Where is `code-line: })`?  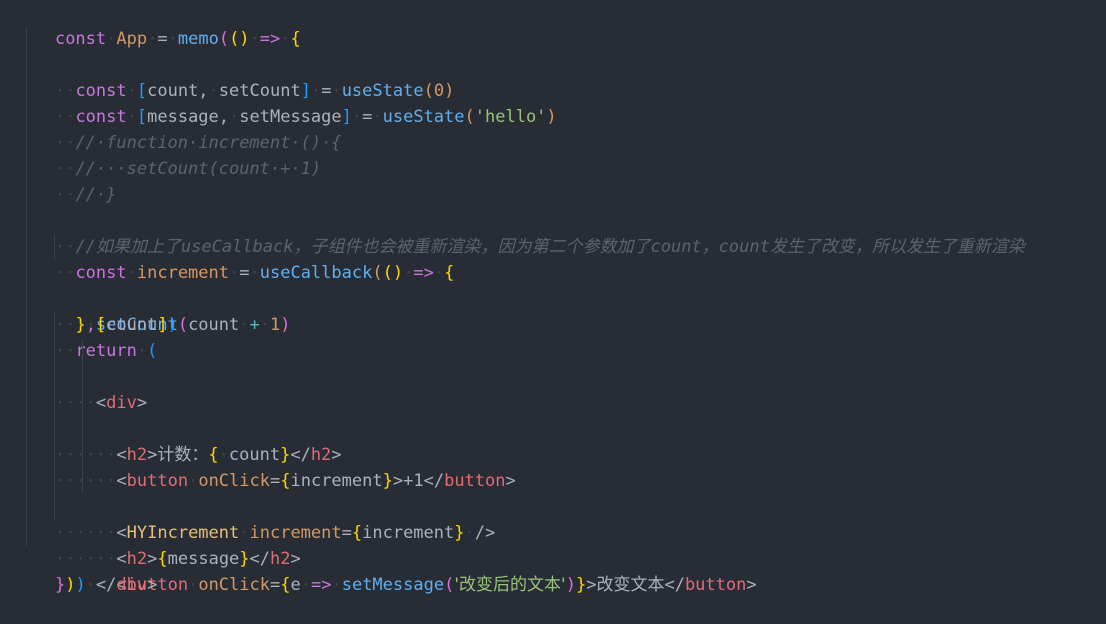
code-line: }) is located at coordinates (553, 570).